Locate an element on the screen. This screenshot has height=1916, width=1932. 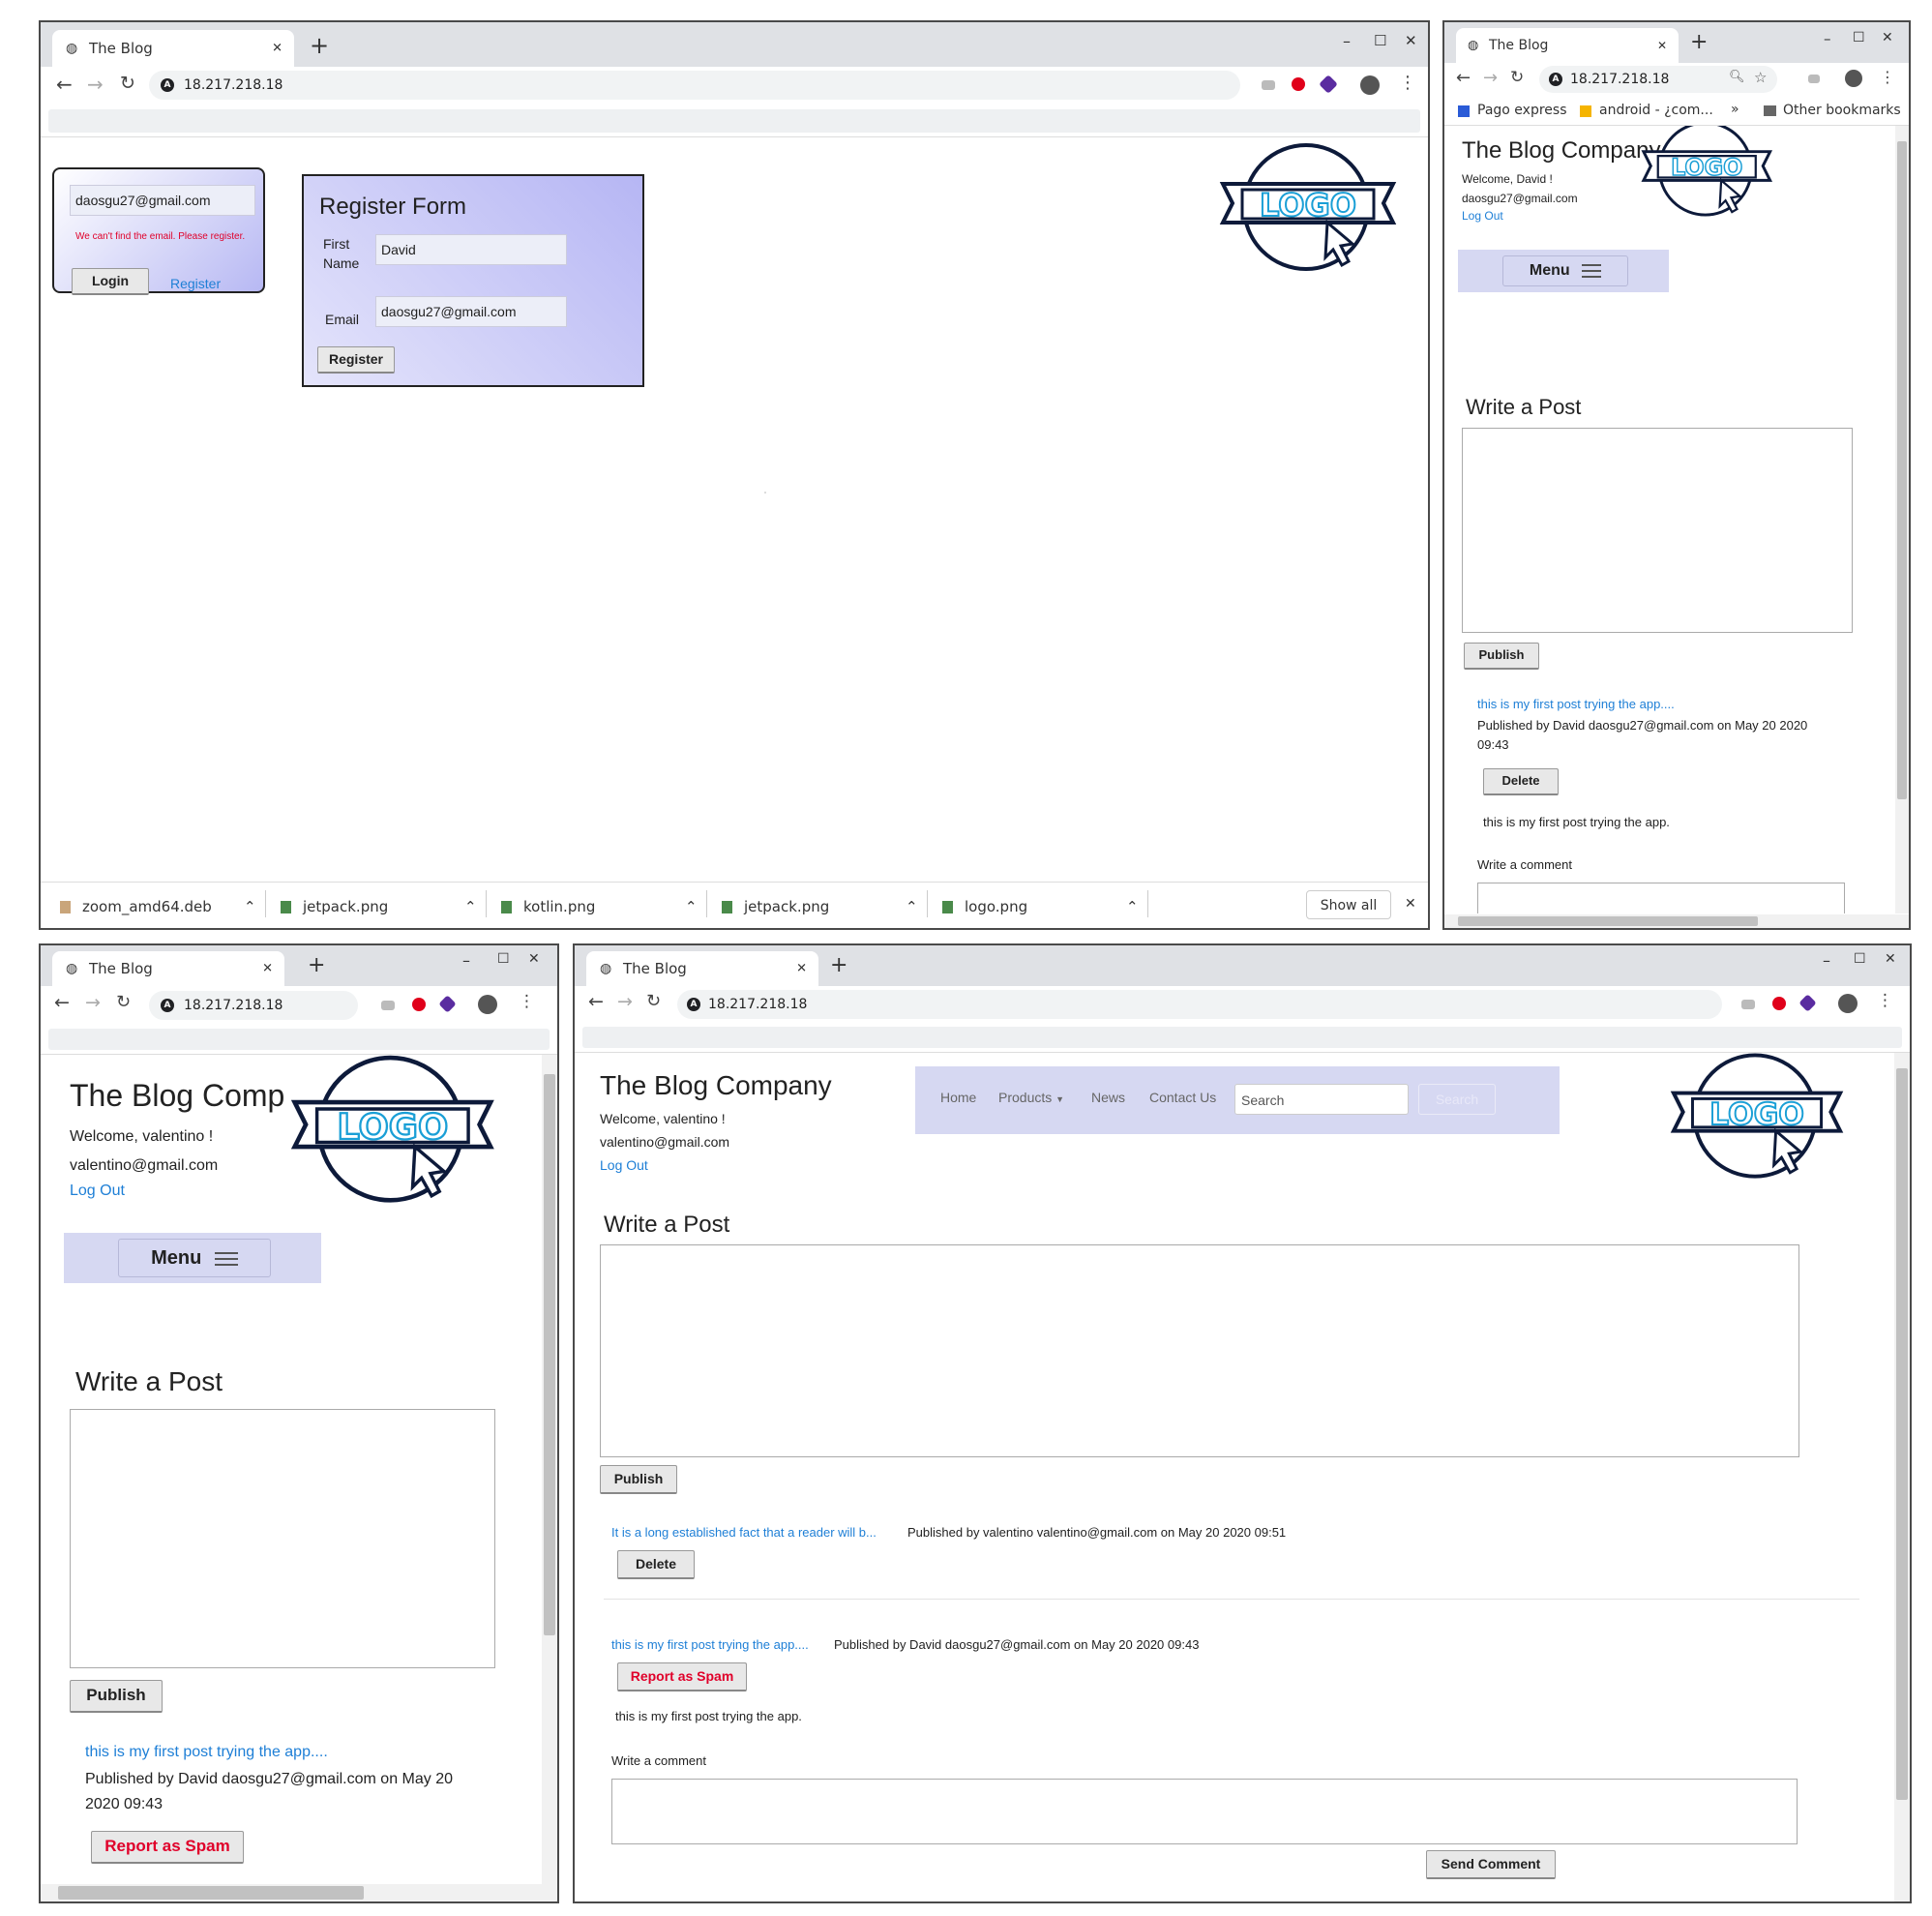
search-button: Search is located at coordinates (1457, 1099).